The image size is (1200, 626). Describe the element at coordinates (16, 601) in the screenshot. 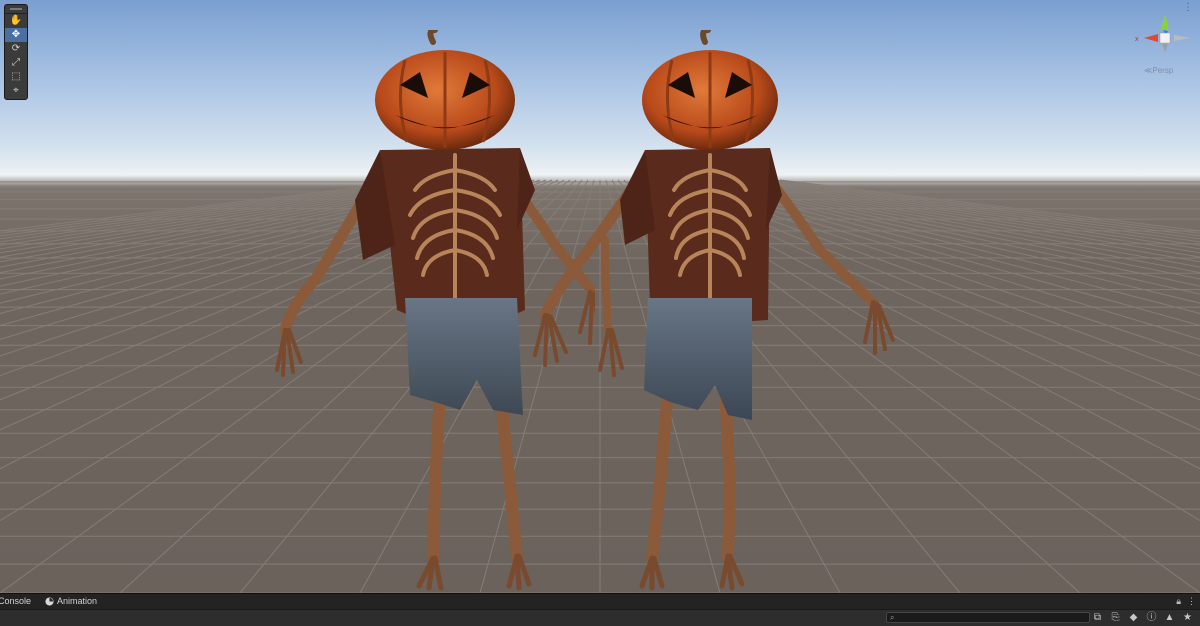

I see `console-tab-label: Console` at that location.